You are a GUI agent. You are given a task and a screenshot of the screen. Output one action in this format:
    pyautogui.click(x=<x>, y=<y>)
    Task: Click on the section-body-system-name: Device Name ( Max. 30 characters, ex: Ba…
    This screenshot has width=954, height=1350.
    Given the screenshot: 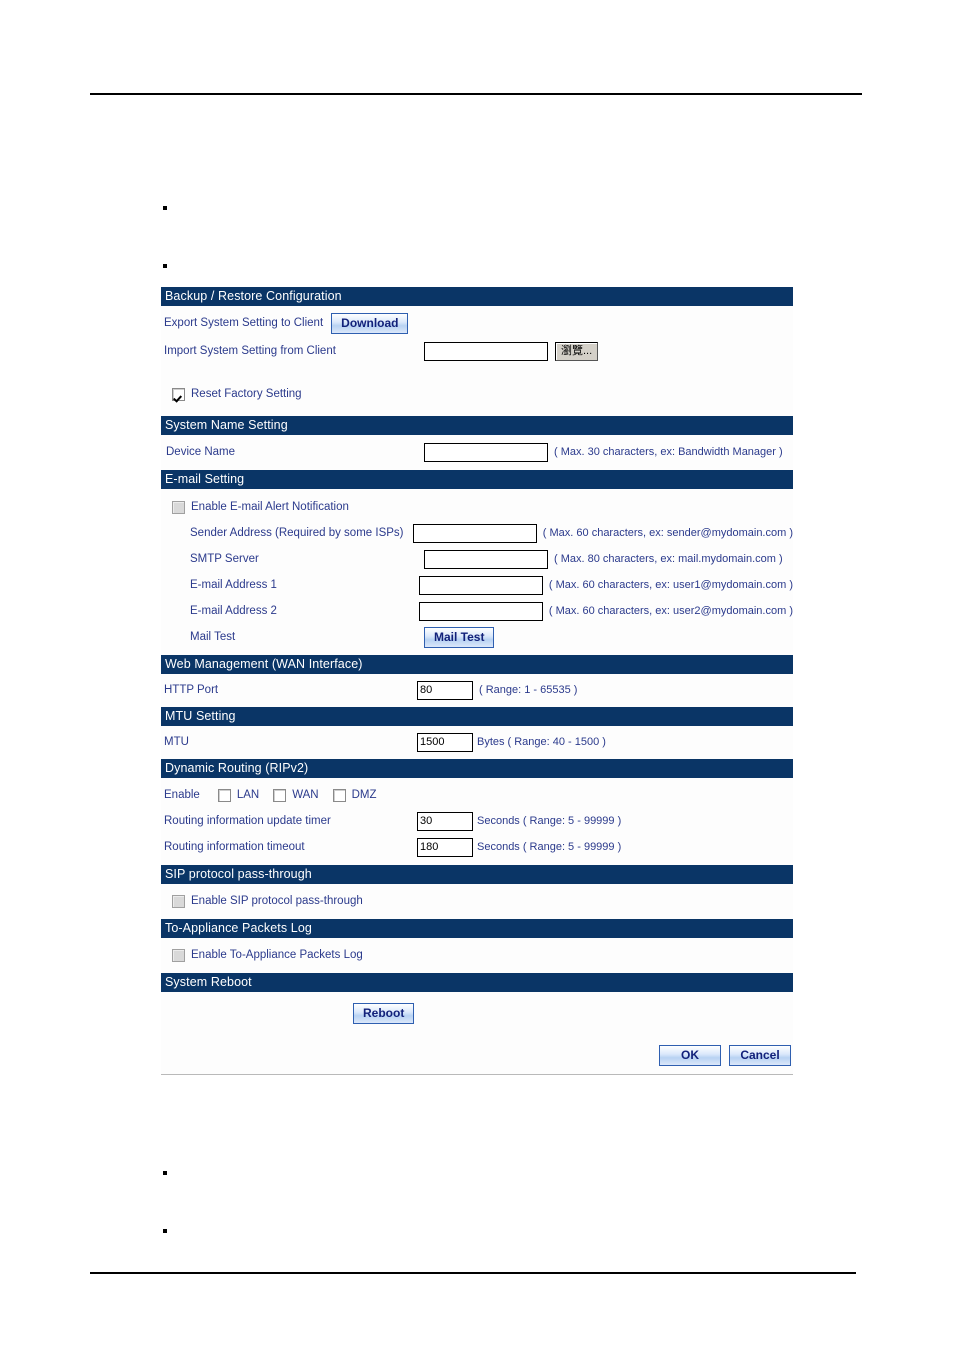 What is the action you would take?
    pyautogui.click(x=477, y=452)
    